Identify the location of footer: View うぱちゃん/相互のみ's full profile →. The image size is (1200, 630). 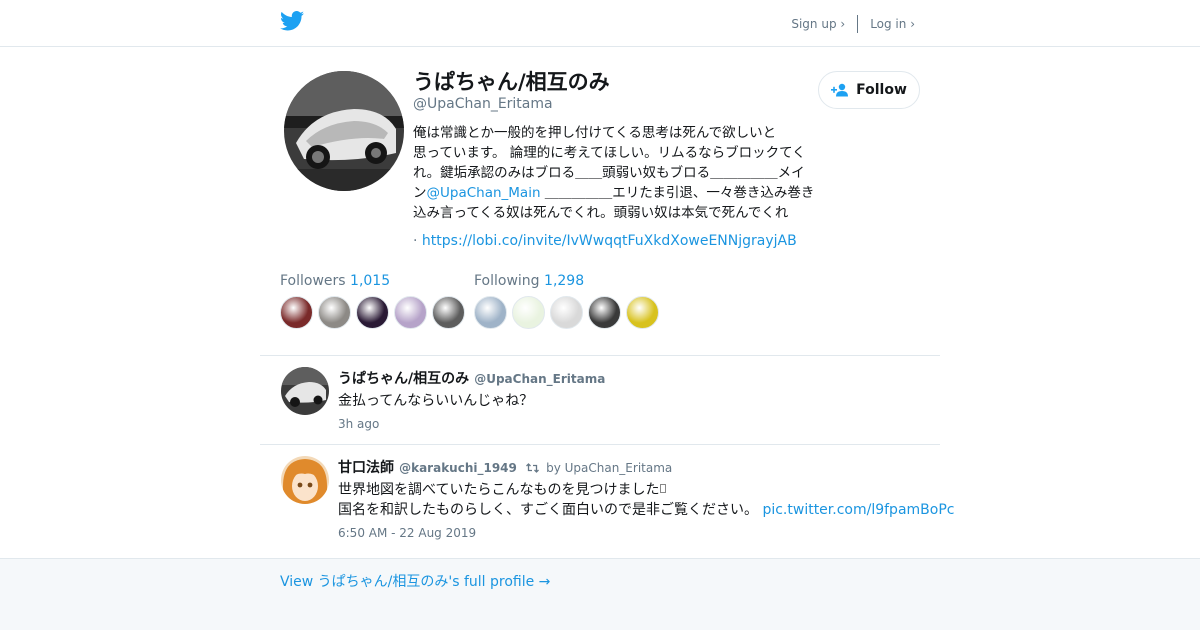
(600, 594).